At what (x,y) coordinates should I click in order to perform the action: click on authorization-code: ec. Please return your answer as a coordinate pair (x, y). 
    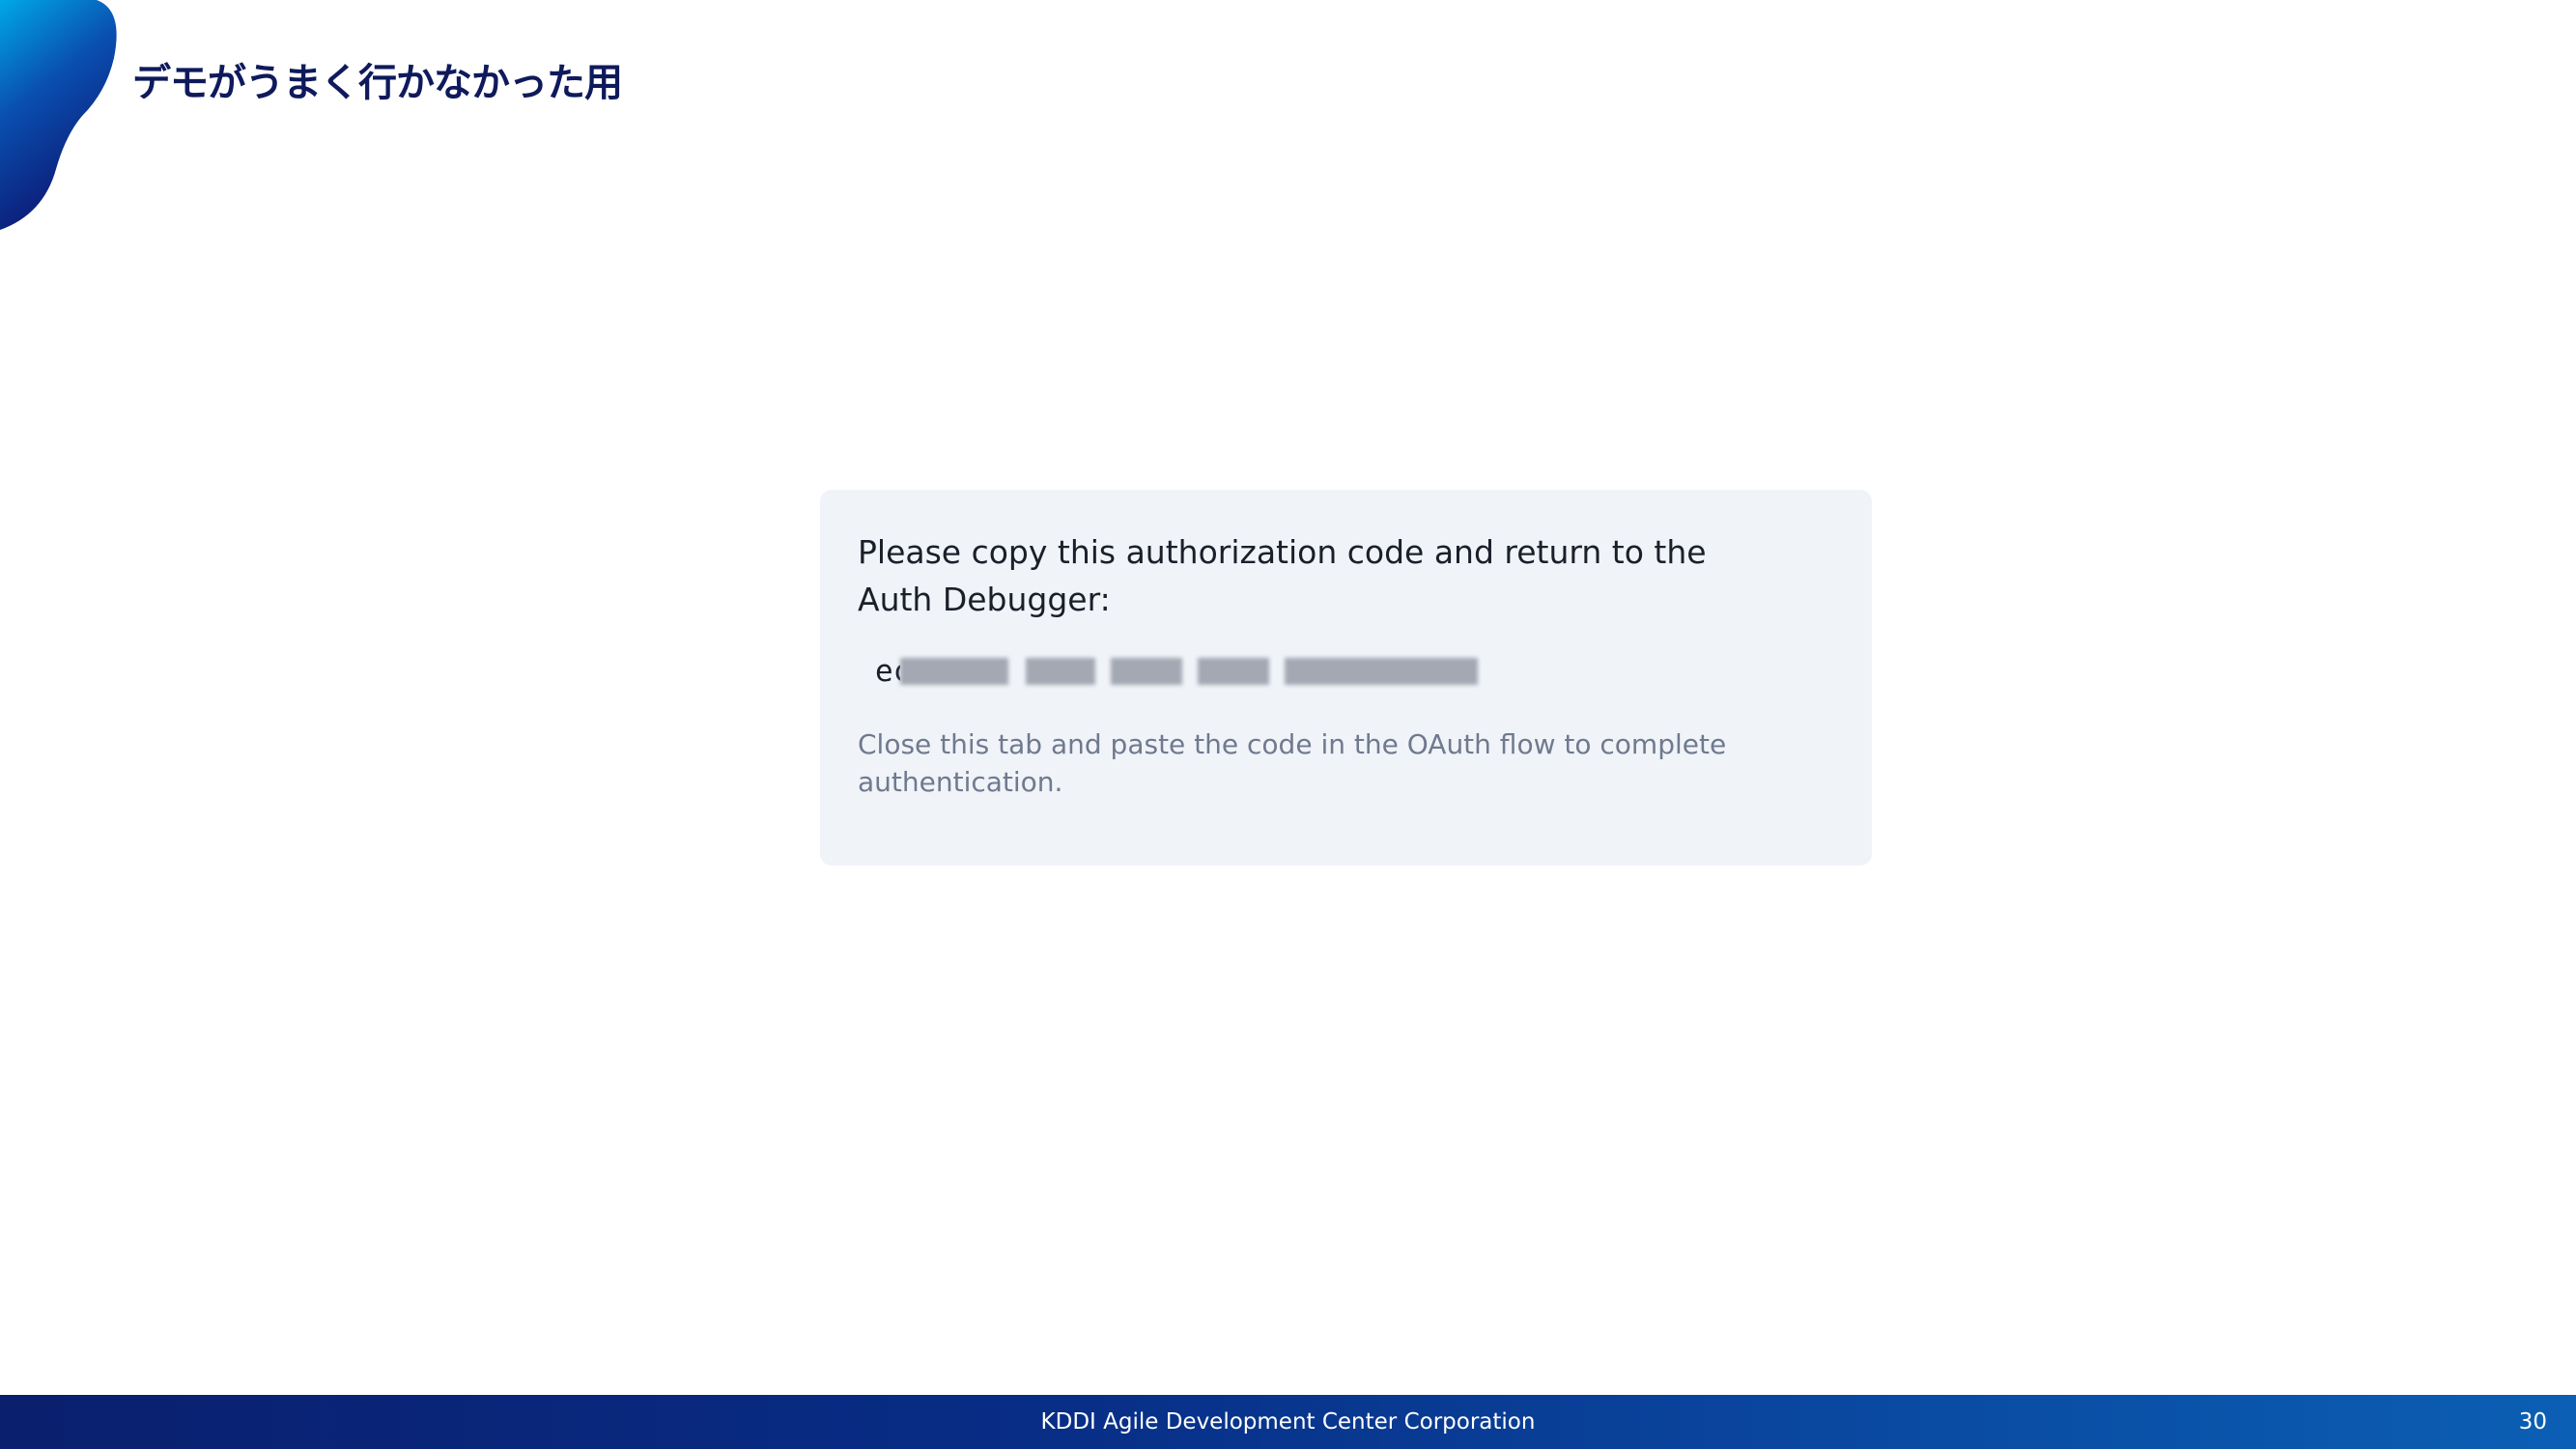
    Looking at the image, I should click on (1354, 671).